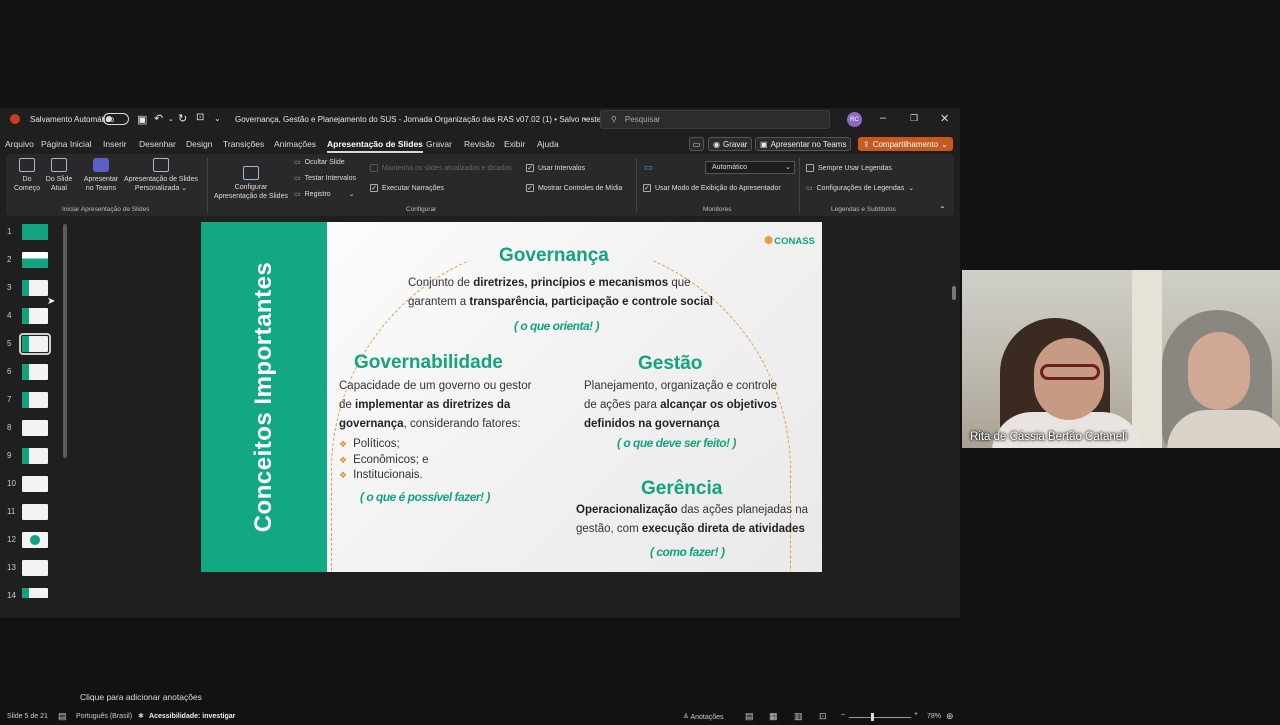 This screenshot has width=1280, height=725. I want to click on fit-slide-icon: ⊕, so click(950, 716).